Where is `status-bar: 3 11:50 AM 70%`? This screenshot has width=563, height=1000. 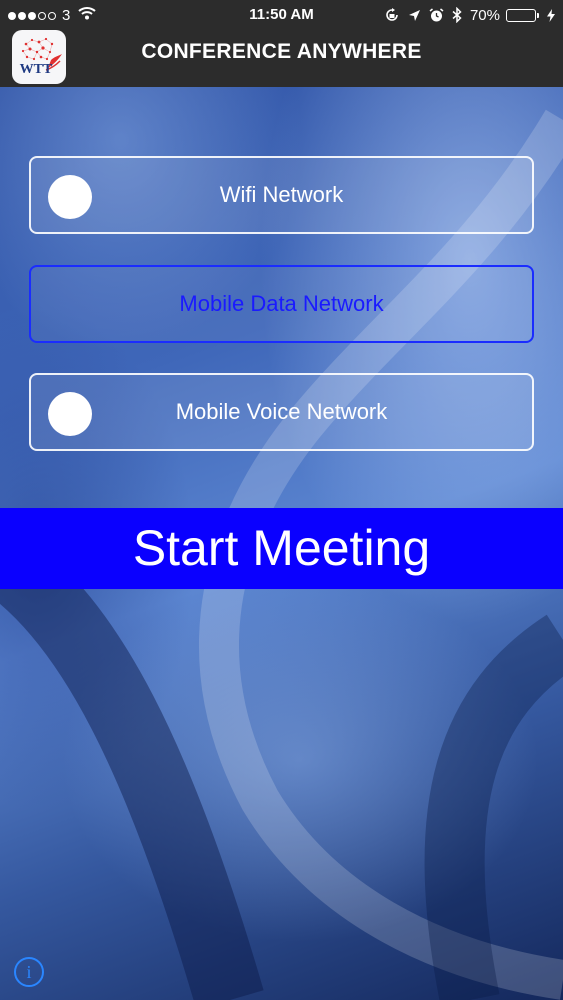 status-bar: 3 11:50 AM 70% is located at coordinates (281, 15).